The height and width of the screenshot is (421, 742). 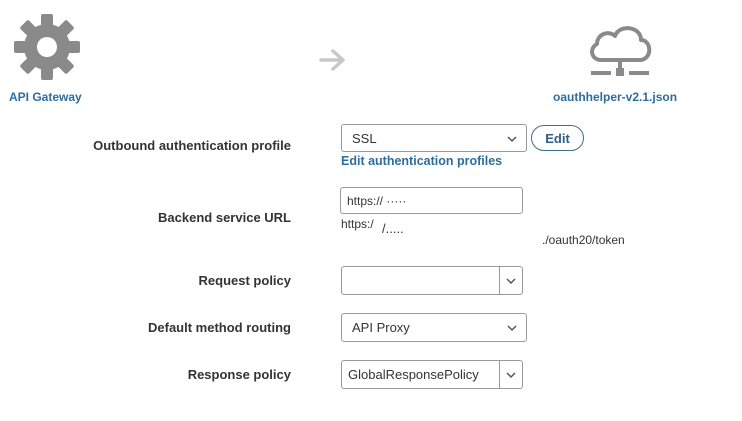 I want to click on method-routing-select: API Proxy, so click(x=434, y=327).